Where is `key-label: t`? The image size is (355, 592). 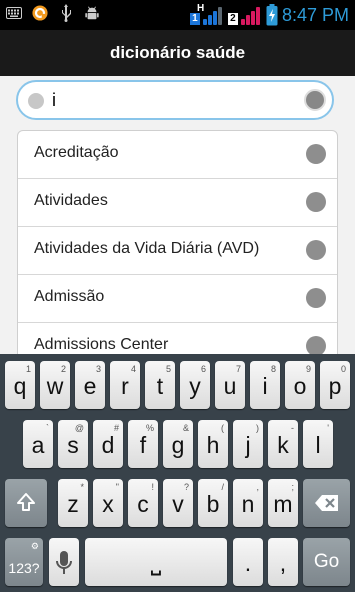 key-label: t is located at coordinates (160, 386).